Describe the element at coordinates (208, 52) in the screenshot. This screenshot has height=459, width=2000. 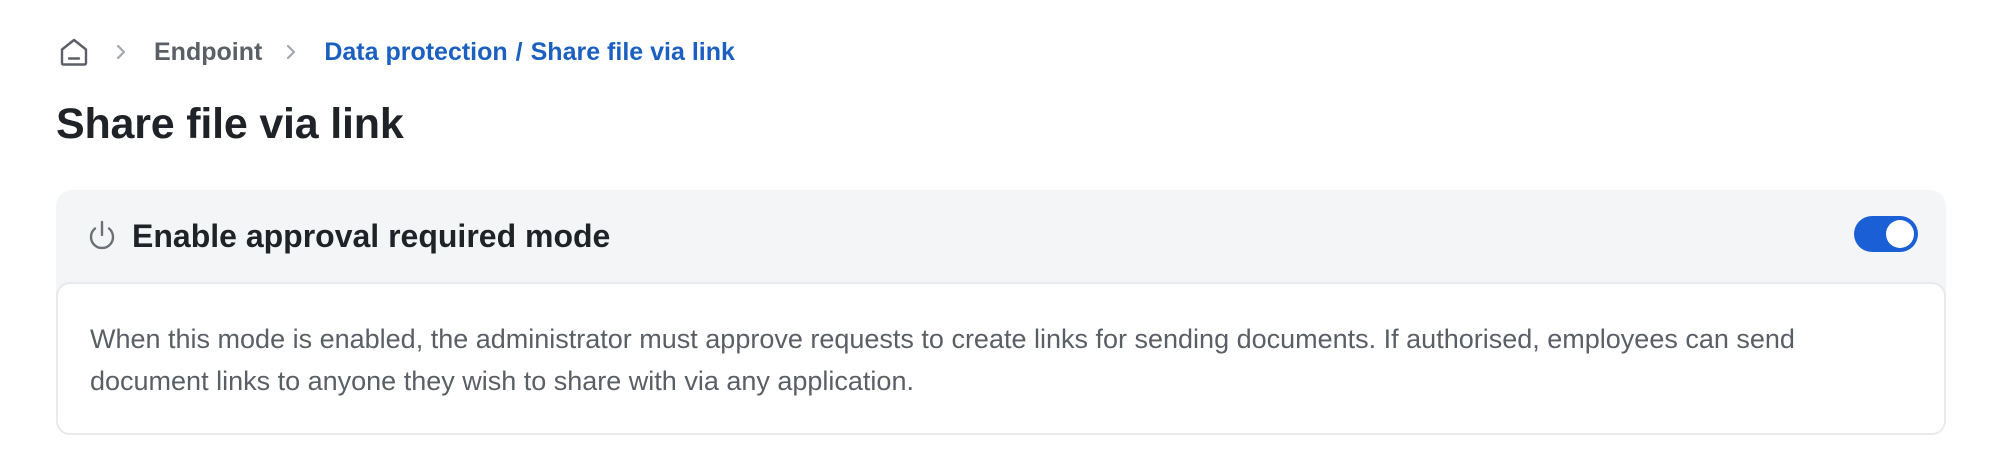
I see `breadcrumb-endpoint: Endpoint` at that location.